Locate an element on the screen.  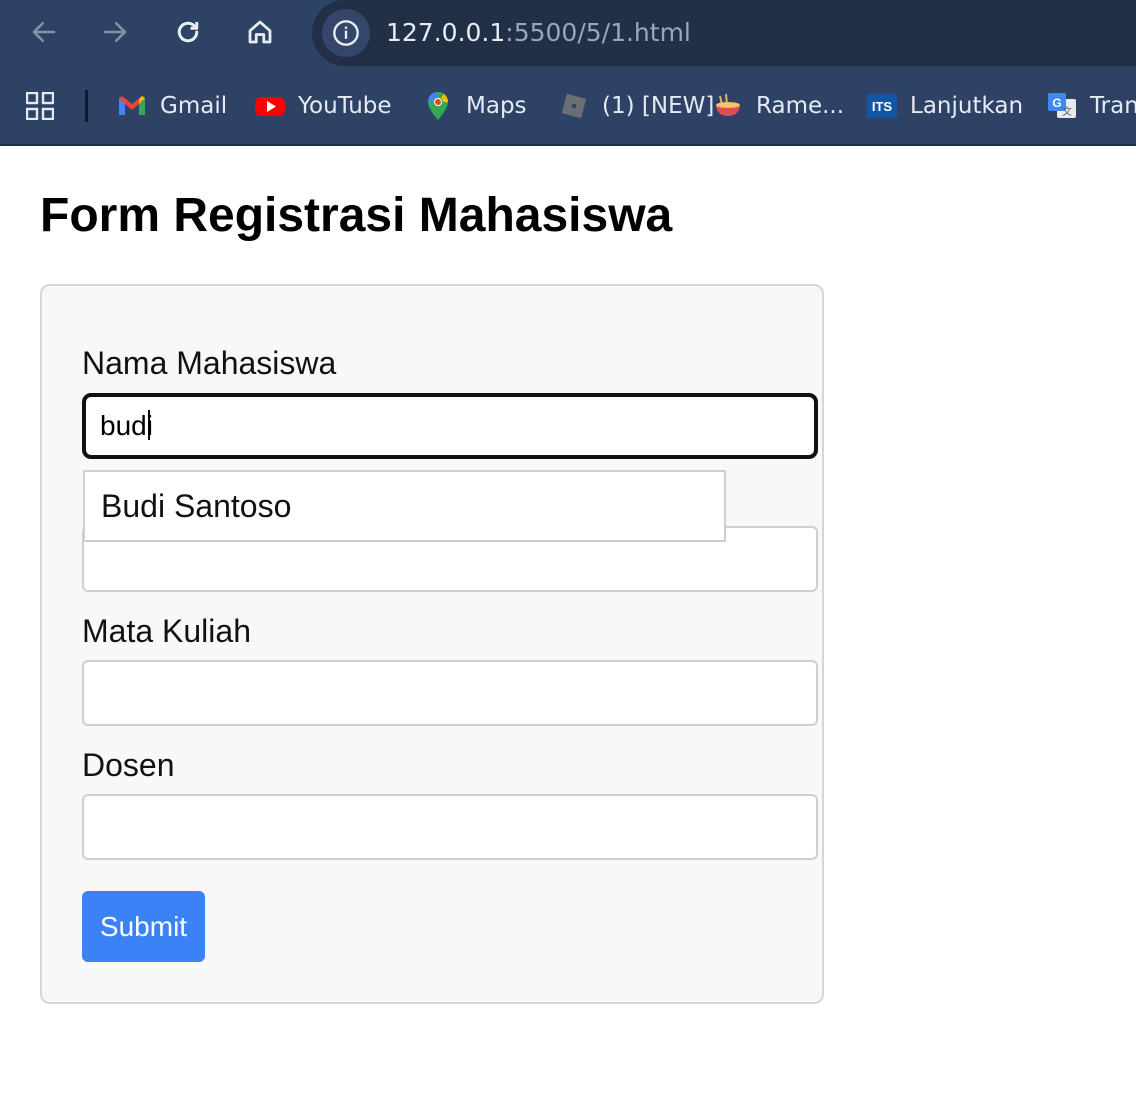
bookmark-label: Gmail is located at coordinates (194, 106).